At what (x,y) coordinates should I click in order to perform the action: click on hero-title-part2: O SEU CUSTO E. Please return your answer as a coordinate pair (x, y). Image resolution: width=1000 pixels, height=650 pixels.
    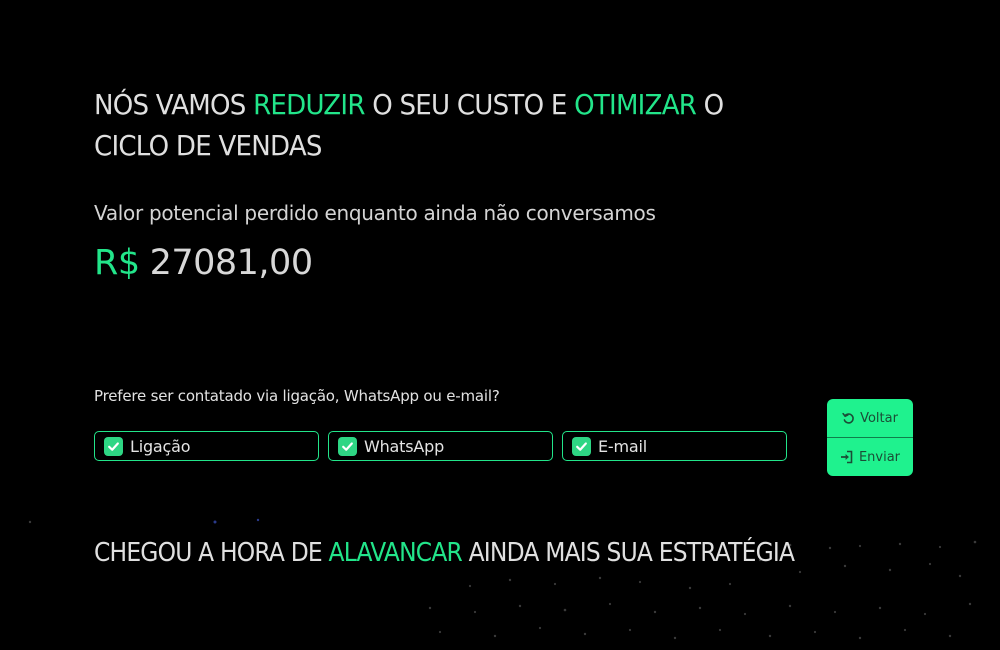
    Looking at the image, I should click on (469, 104).